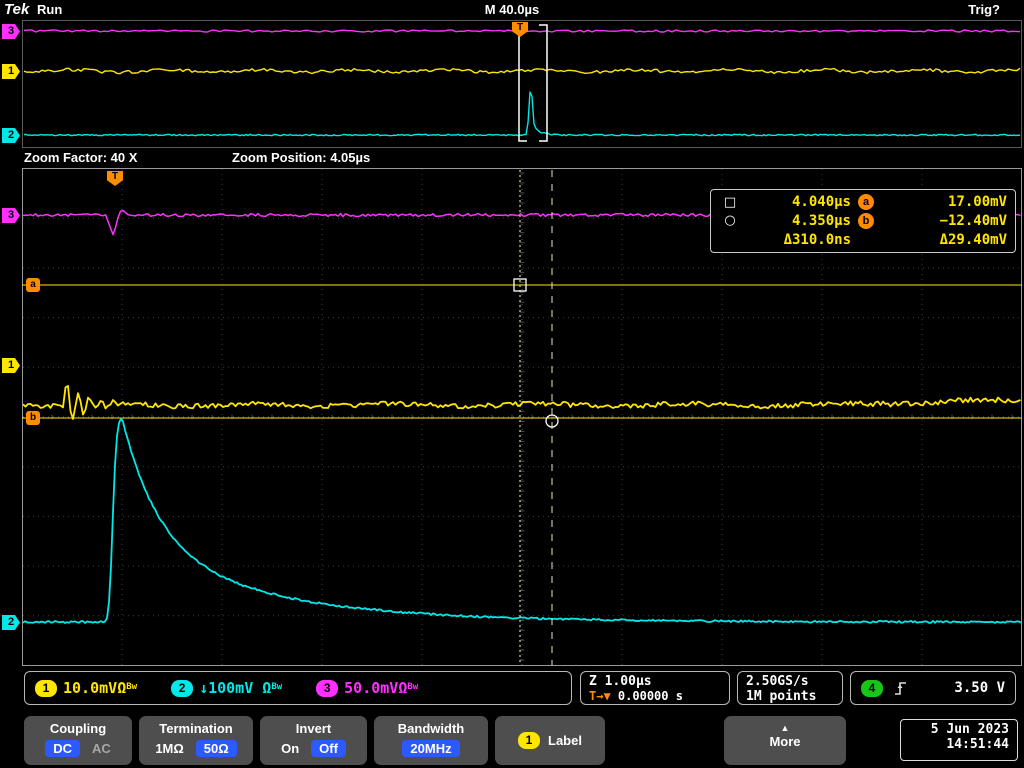 This screenshot has width=1024, height=768. I want to click on trigger-slope-icon, so click(900, 688).